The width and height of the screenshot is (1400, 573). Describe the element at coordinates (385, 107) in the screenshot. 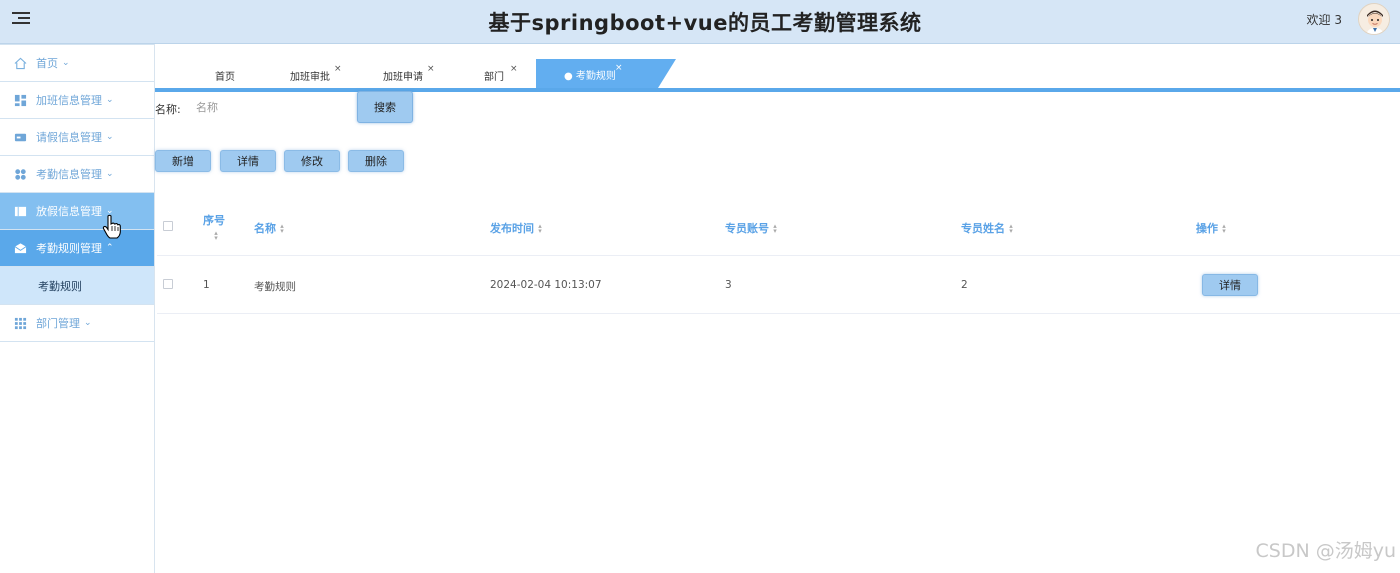

I see `search-button: 搜索` at that location.